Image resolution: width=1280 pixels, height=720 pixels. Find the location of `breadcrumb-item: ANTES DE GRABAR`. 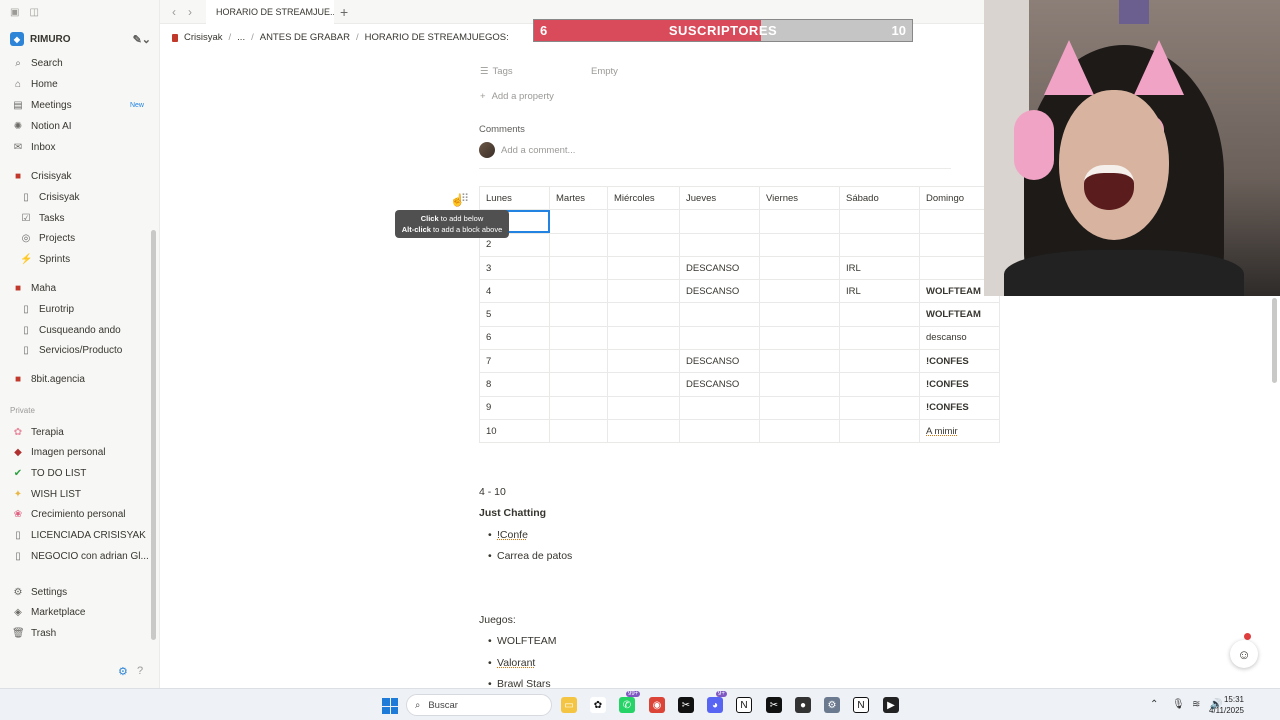

breadcrumb-item: ANTES DE GRABAR is located at coordinates (305, 37).